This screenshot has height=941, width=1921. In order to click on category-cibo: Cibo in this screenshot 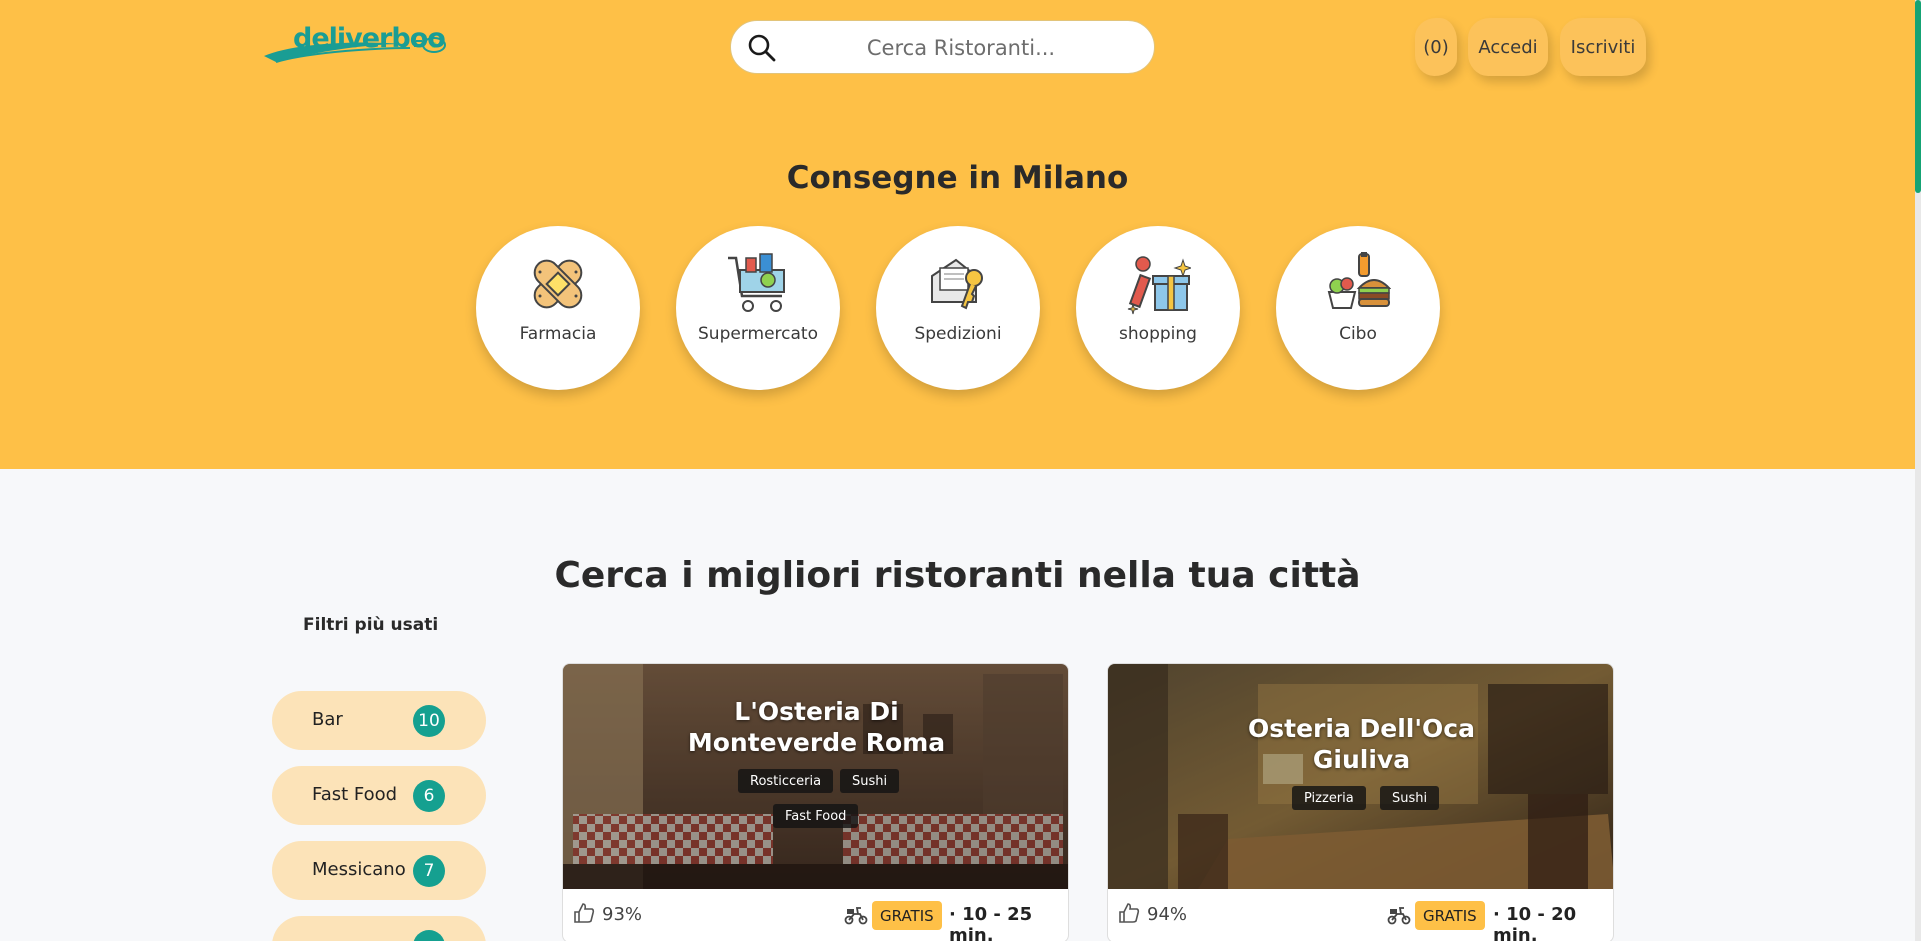, I will do `click(1358, 308)`.